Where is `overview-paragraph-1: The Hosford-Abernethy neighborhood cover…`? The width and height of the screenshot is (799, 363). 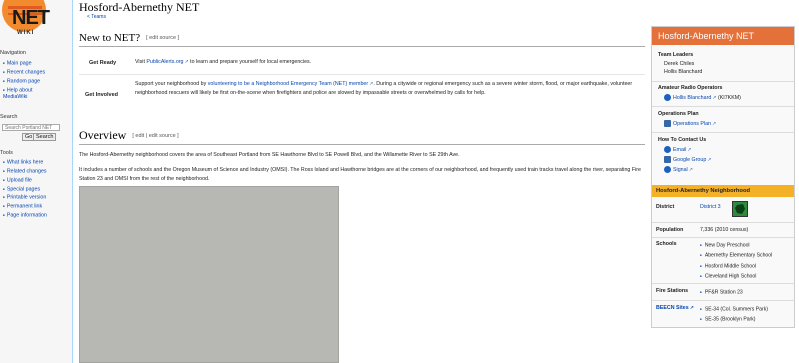 overview-paragraph-1: The Hosford-Abernethy neighborhood cover… is located at coordinates (269, 155).